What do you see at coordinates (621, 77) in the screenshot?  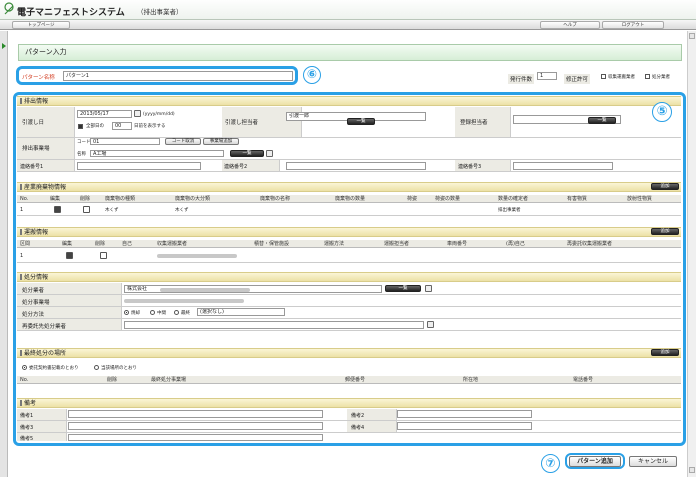 I see `carrier-checkbox-label: 収集運搬業者` at bounding box center [621, 77].